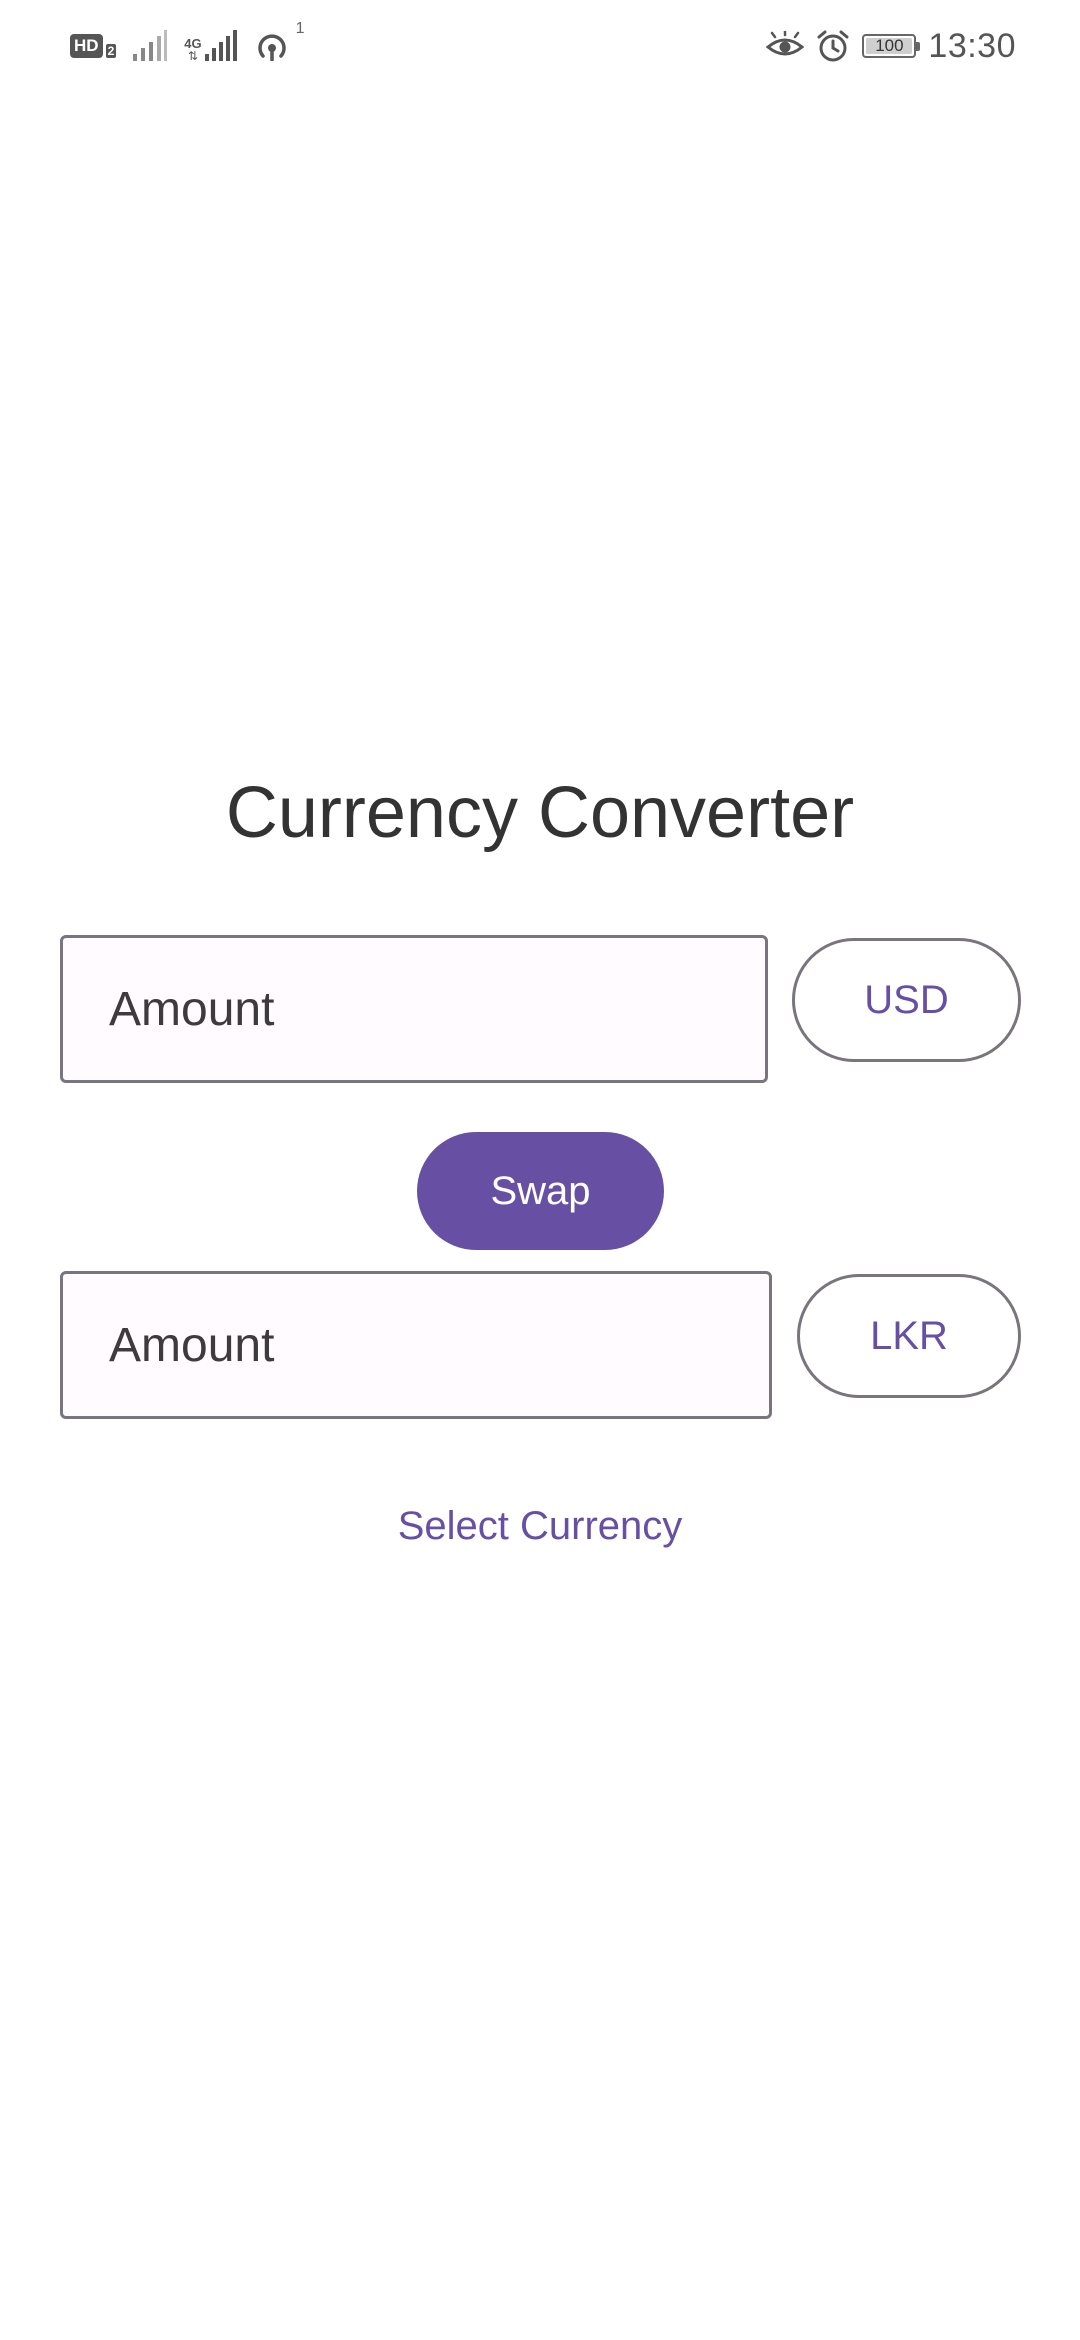 This screenshot has width=1080, height=2340. What do you see at coordinates (972, 45) in the screenshot?
I see `status-time: 13:30` at bounding box center [972, 45].